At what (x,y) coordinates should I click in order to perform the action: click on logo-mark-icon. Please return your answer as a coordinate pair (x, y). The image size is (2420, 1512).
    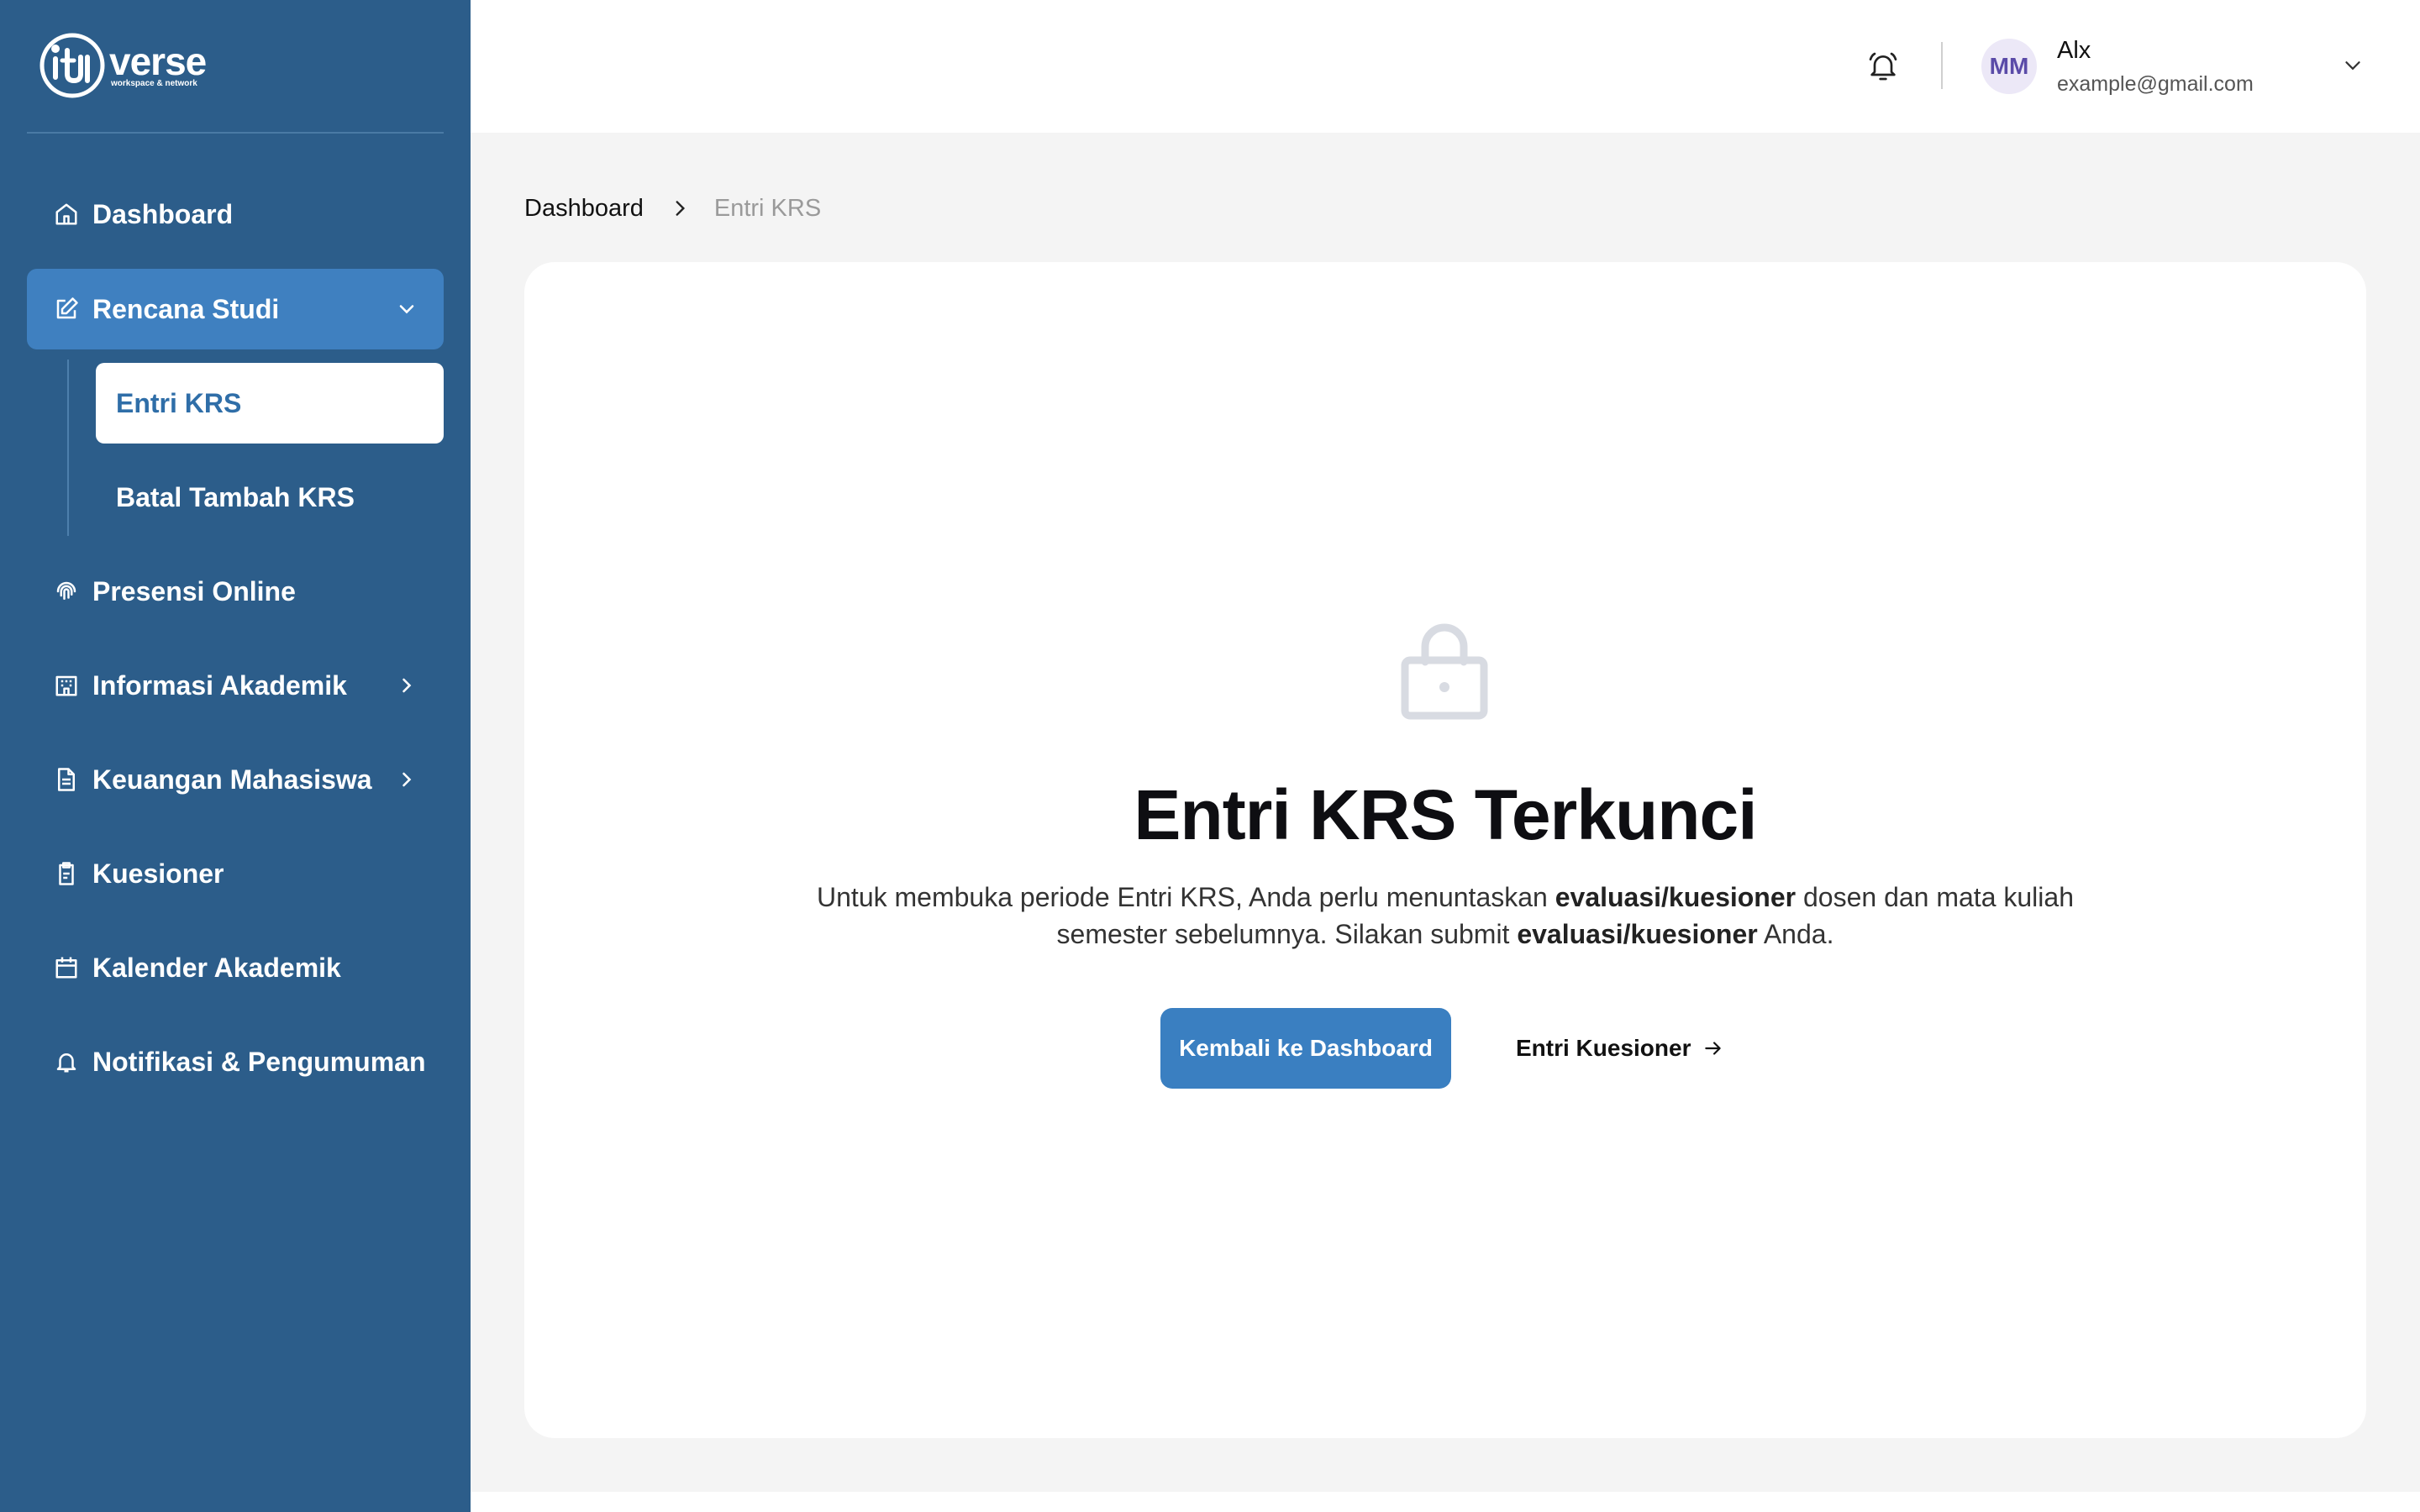
    Looking at the image, I should click on (72, 65).